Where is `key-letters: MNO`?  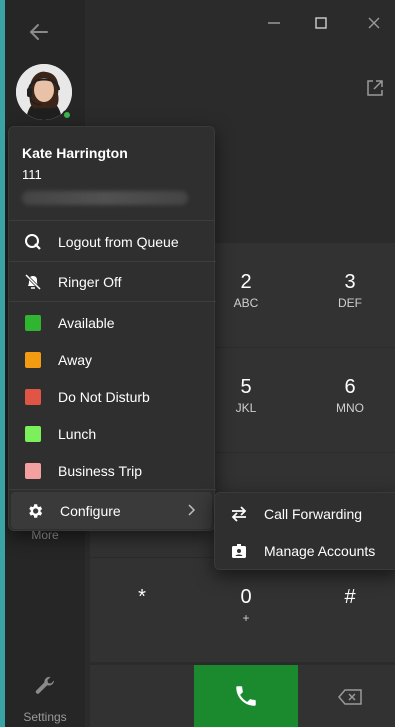
key-letters: MNO is located at coordinates (350, 408).